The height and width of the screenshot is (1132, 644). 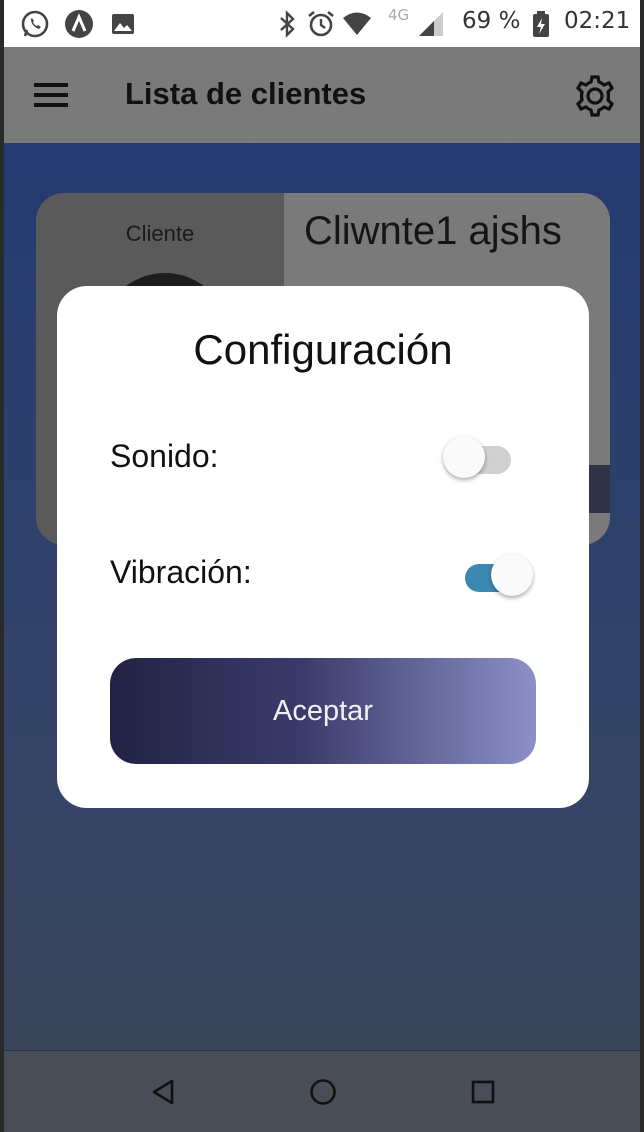 I want to click on wifi-icon, so click(x=357, y=23).